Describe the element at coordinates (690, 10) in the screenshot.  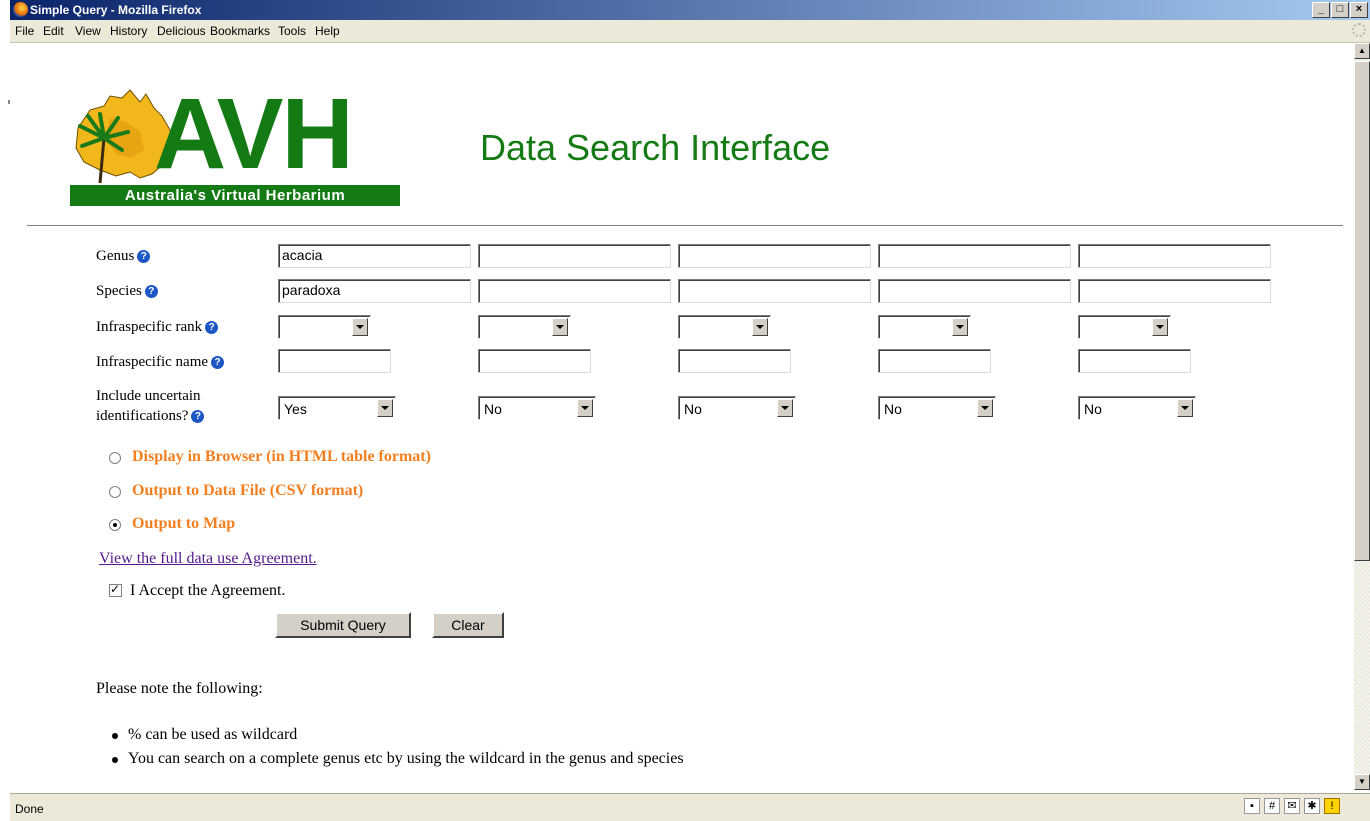
I see `window-titlebar: Simple Query - Mozilla Firefox _ □ ×` at that location.